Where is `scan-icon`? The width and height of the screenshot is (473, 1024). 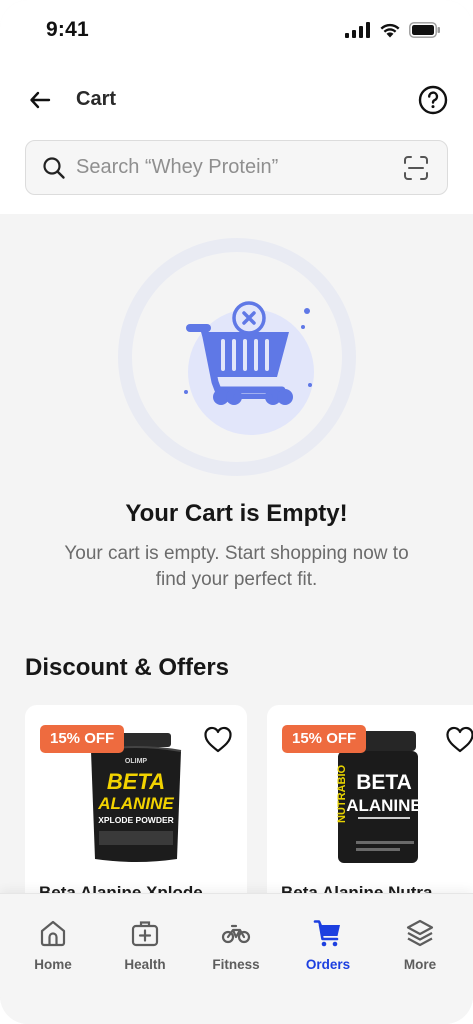 scan-icon is located at coordinates (416, 168).